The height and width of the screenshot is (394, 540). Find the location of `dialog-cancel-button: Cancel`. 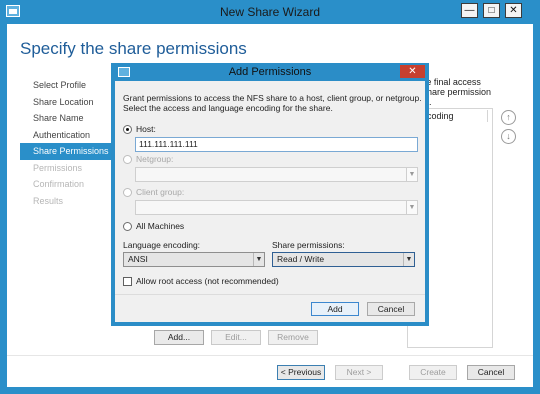

dialog-cancel-button: Cancel is located at coordinates (391, 309).